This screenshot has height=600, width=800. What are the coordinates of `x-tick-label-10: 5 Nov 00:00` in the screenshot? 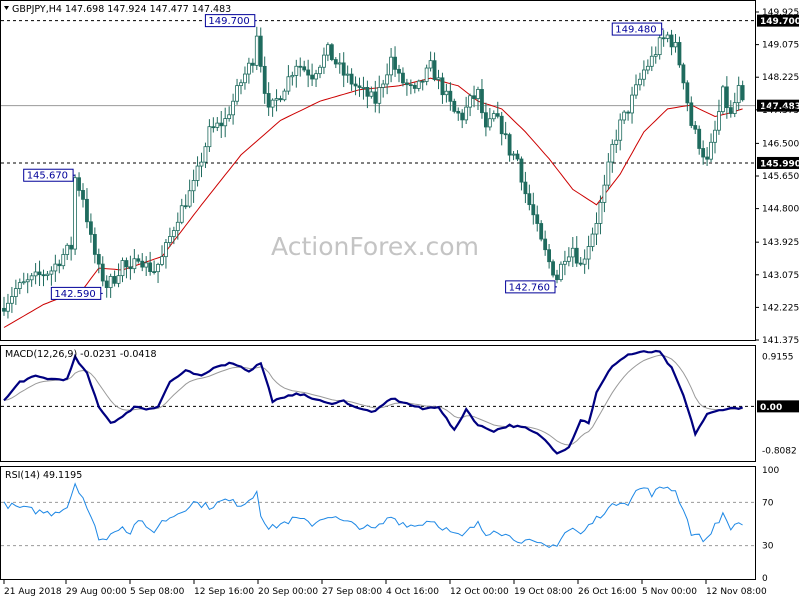 It's located at (669, 592).